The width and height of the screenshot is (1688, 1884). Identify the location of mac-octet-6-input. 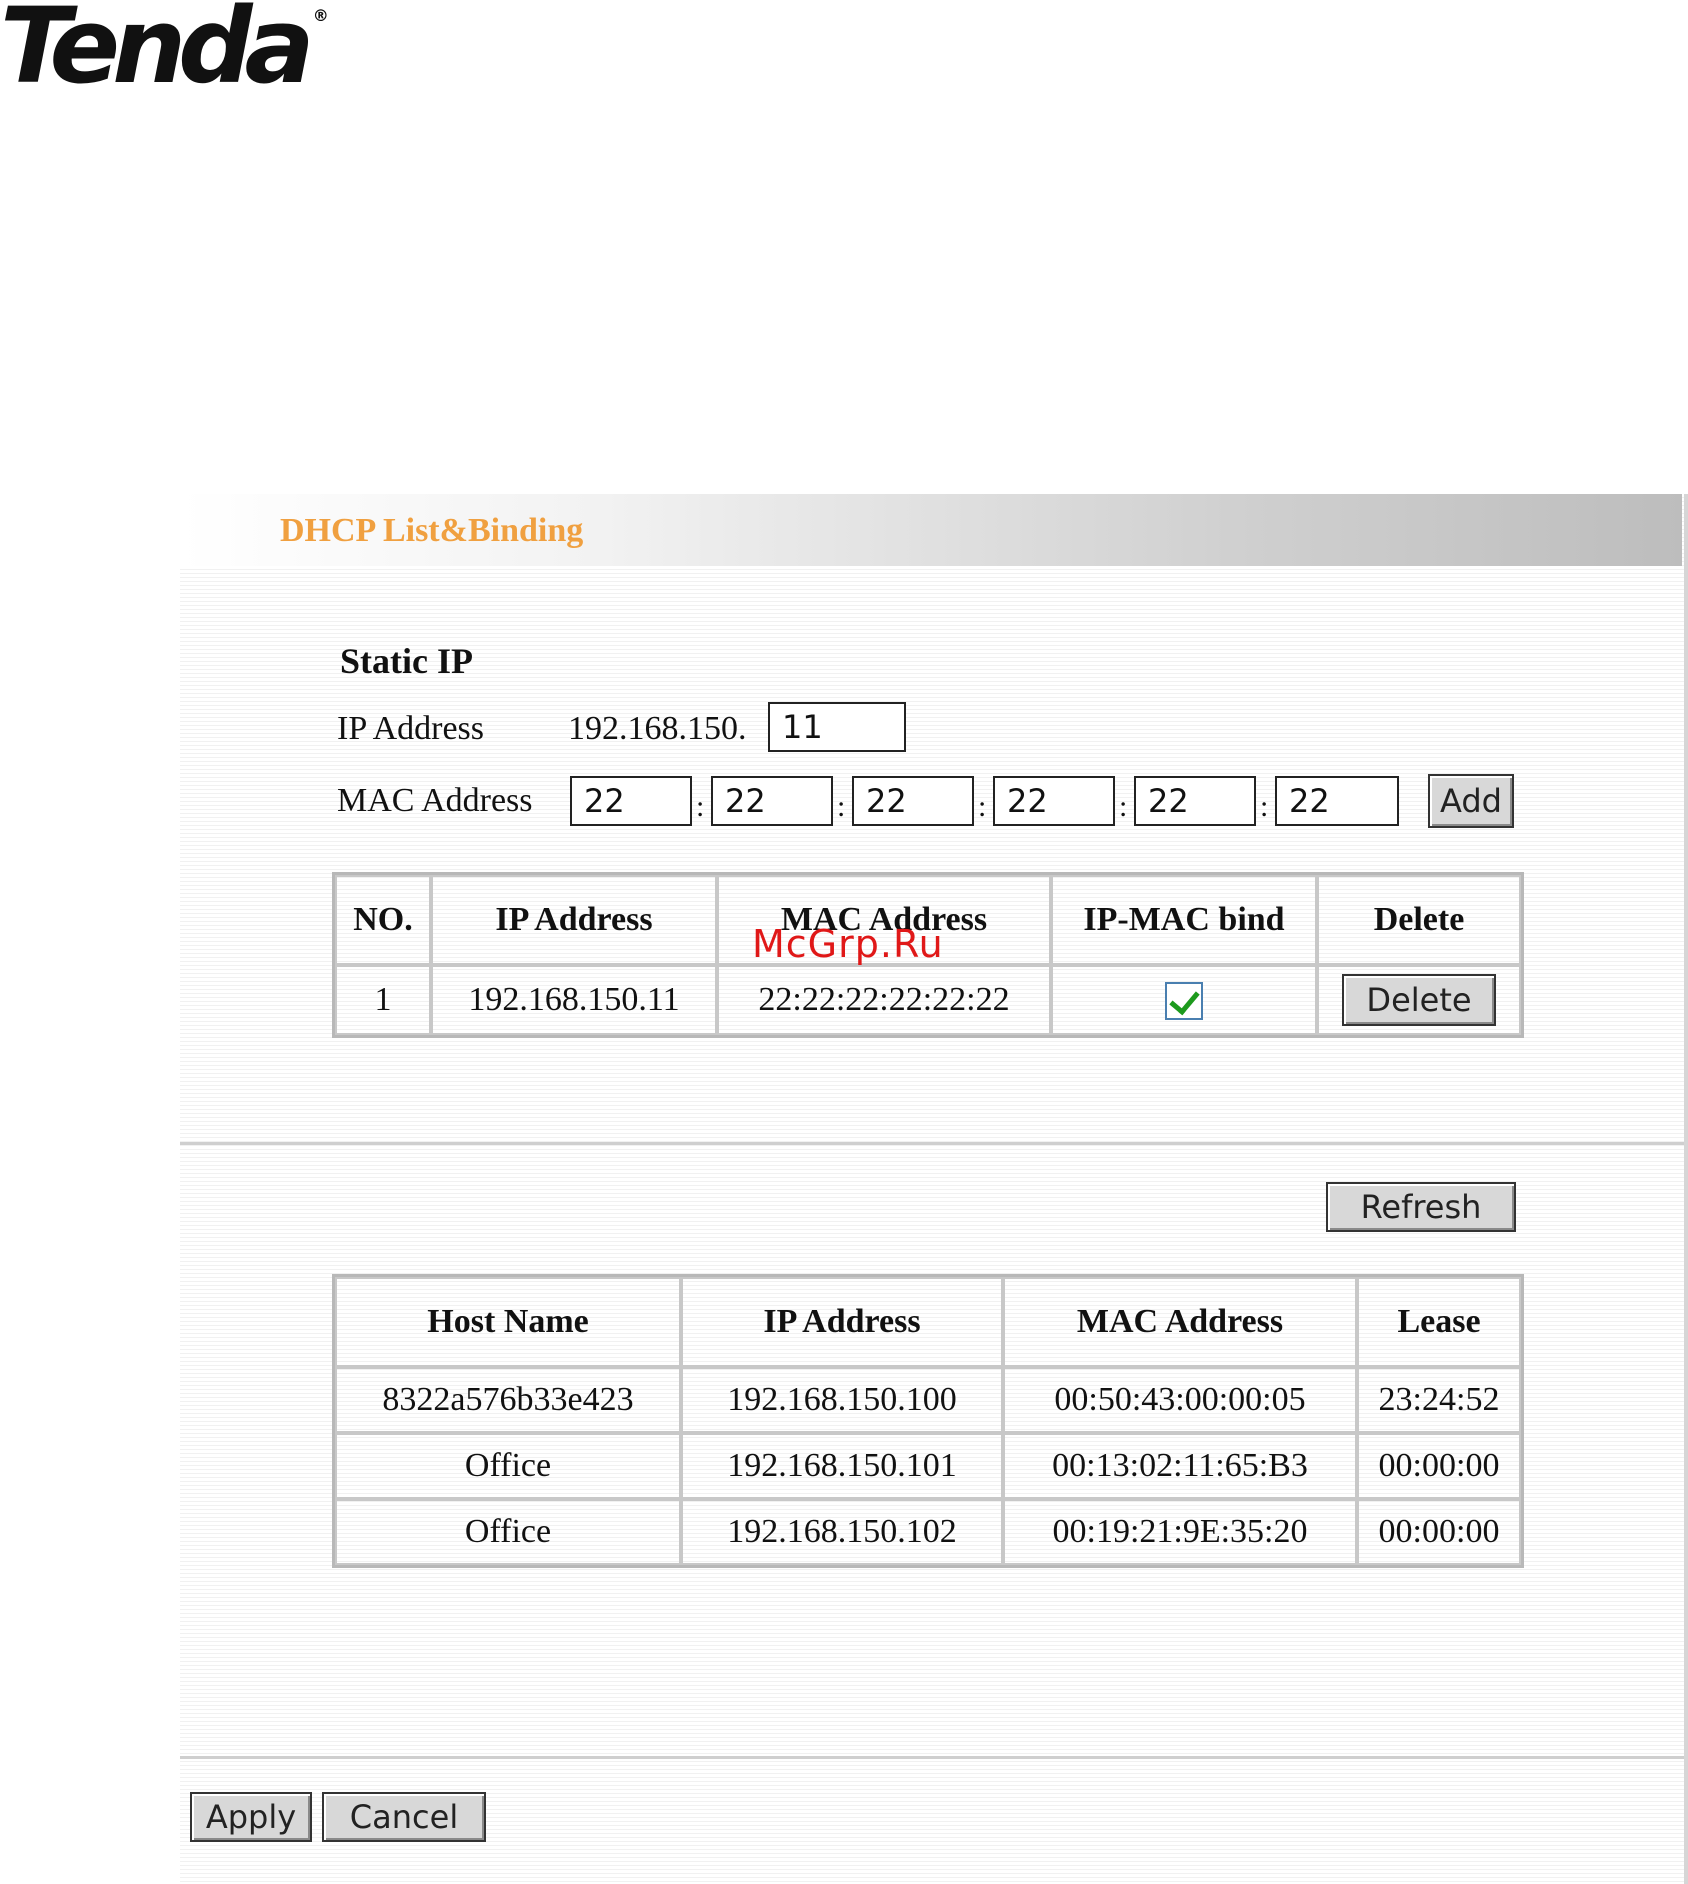
(1337, 801).